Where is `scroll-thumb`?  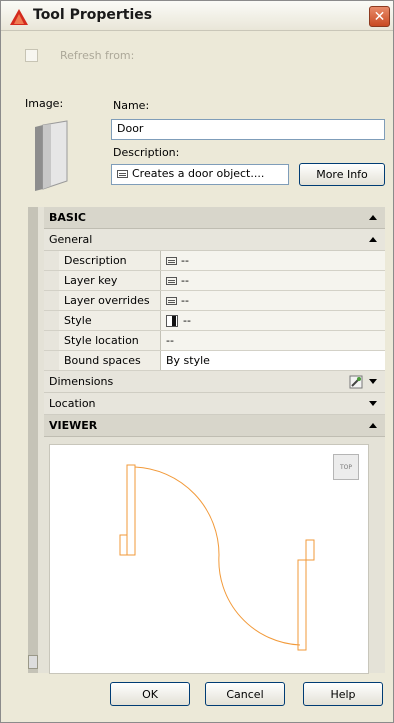 scroll-thumb is located at coordinates (33, 662).